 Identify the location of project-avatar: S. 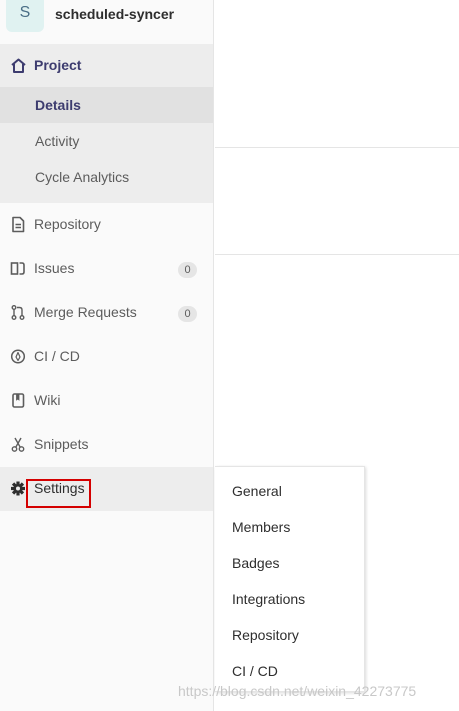
(25, 16).